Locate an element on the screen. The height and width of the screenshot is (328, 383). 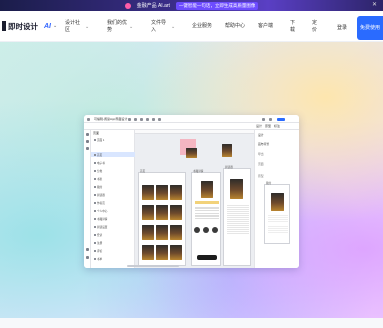
brand-mark-icon is located at coordinates (4, 26).